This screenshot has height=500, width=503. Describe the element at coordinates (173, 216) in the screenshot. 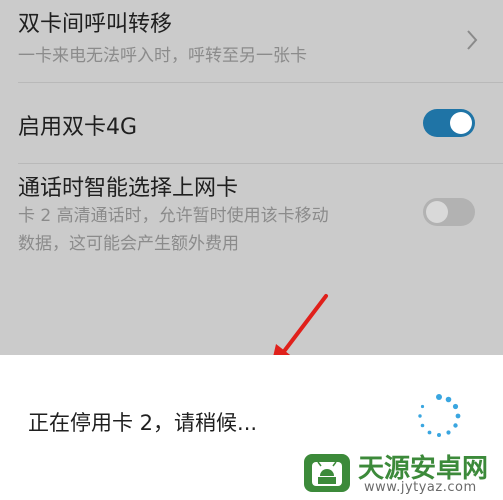

I see `smart-data-subtitle-line1: 卡 2 高清通话时，允许暂时使用该卡移动` at that location.